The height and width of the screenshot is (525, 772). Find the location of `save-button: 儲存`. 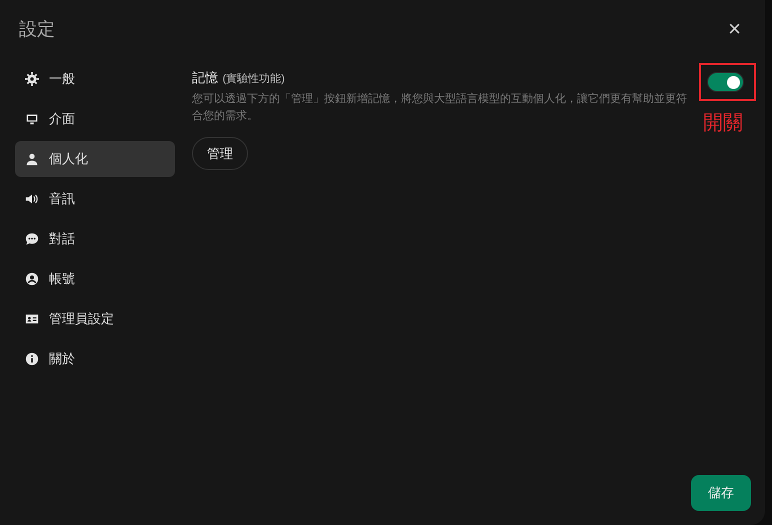

save-button: 儲存 is located at coordinates (721, 493).